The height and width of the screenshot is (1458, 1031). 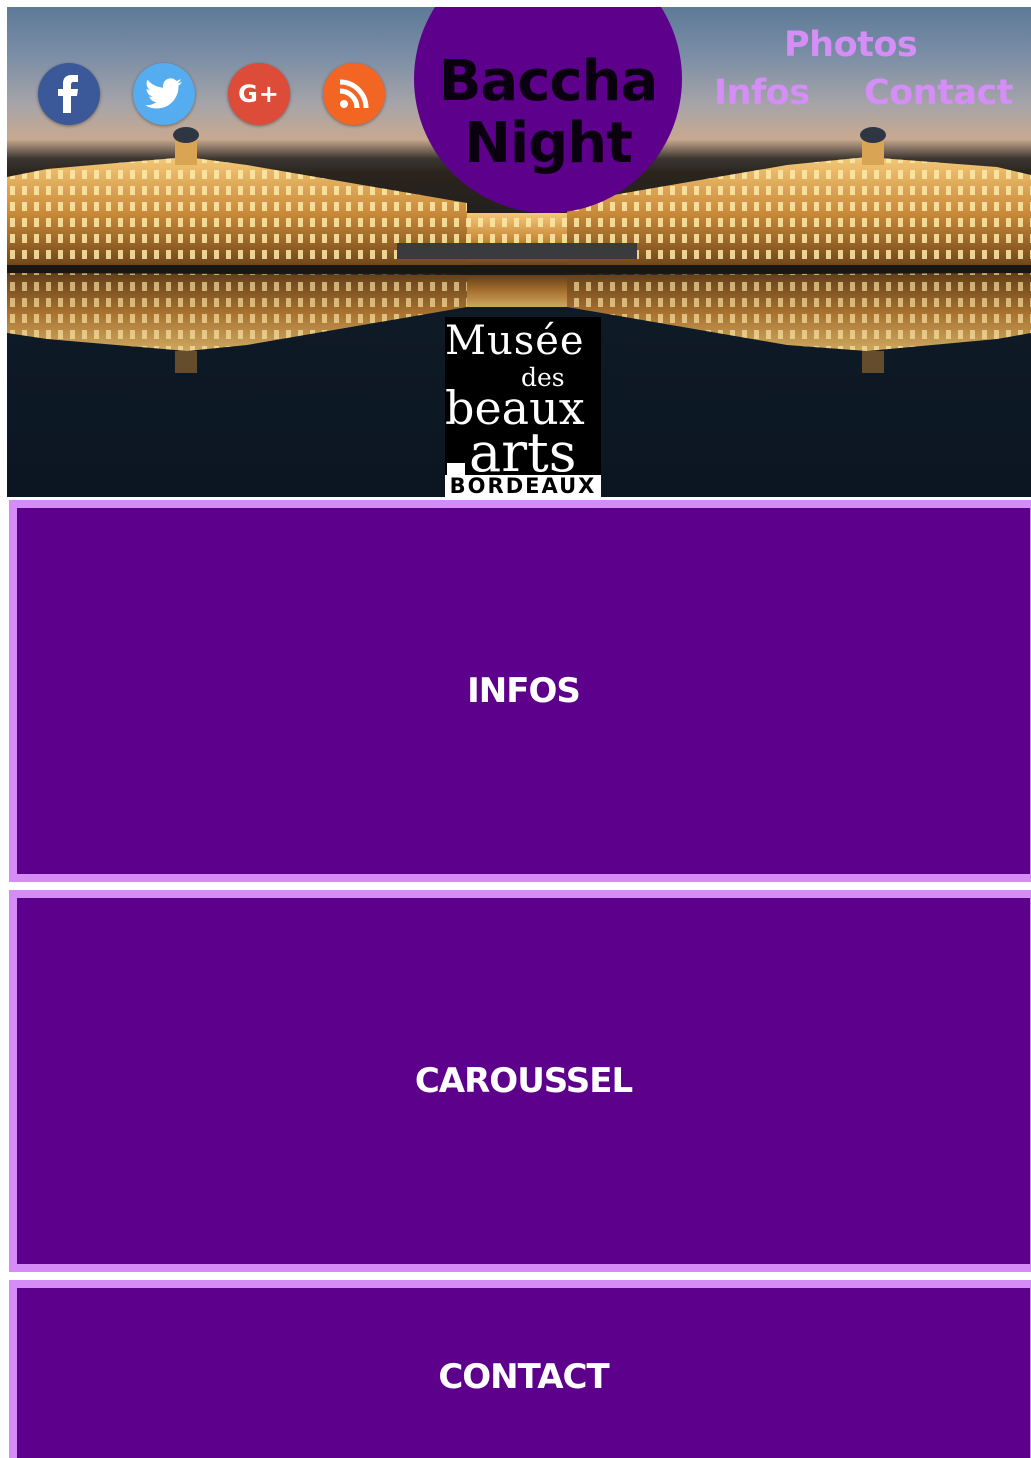 What do you see at coordinates (938, 93) in the screenshot?
I see `nav-contact-link: Contact` at bounding box center [938, 93].